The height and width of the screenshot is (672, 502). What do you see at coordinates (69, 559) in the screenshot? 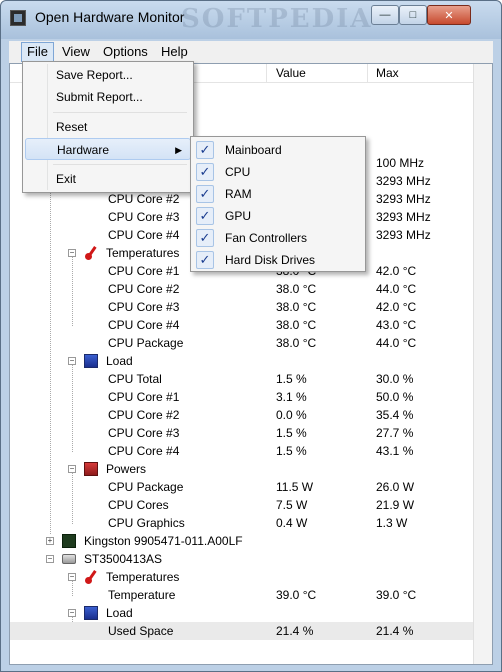
I see `hard-disk-icon` at bounding box center [69, 559].